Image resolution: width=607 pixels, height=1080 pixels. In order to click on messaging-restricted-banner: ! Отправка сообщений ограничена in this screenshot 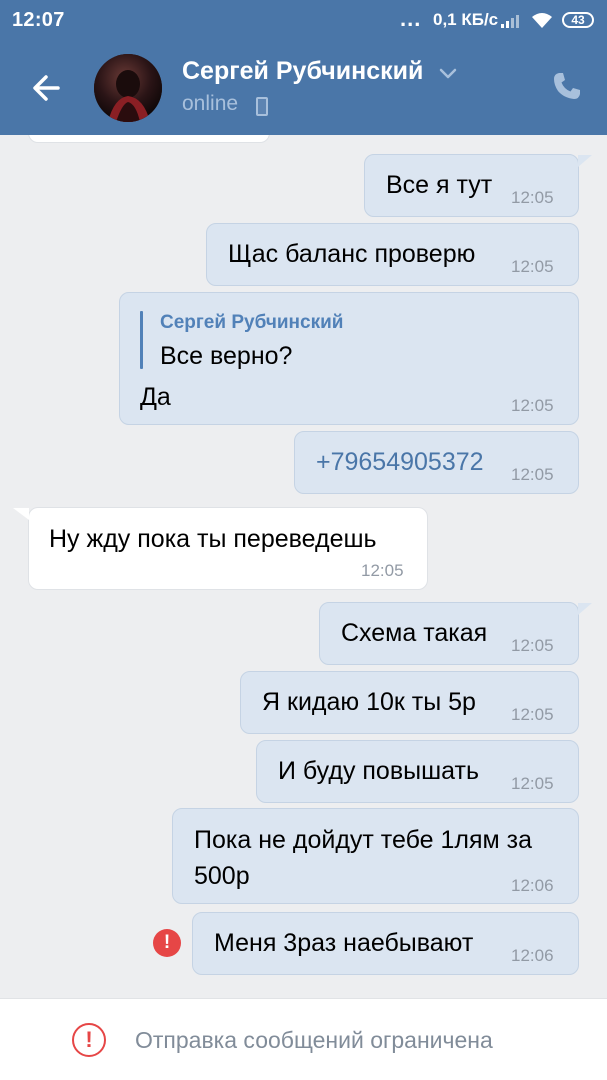, I will do `click(303, 1039)`.